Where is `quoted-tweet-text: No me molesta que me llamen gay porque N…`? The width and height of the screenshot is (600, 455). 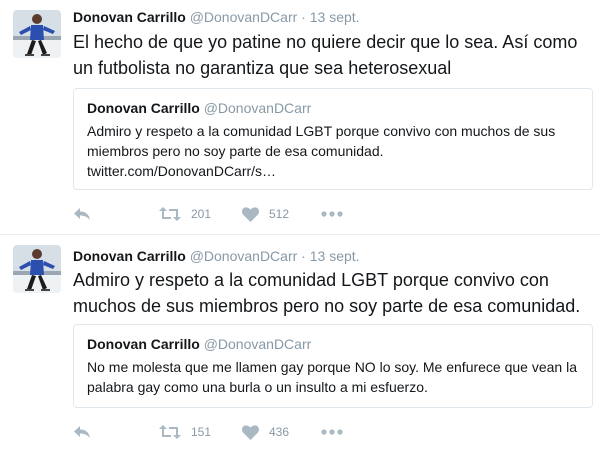
quoted-tweet-text: No me molesta que me llamen gay porque N… is located at coordinates (332, 377).